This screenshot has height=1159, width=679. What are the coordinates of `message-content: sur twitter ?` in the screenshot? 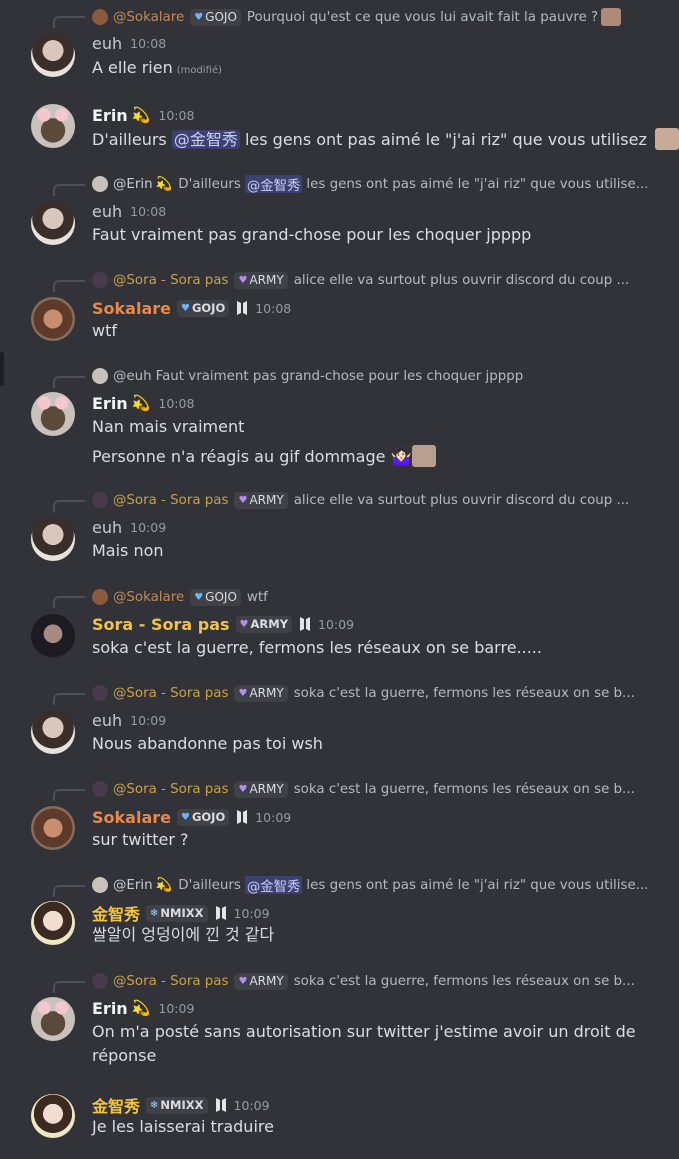 It's located at (140, 839).